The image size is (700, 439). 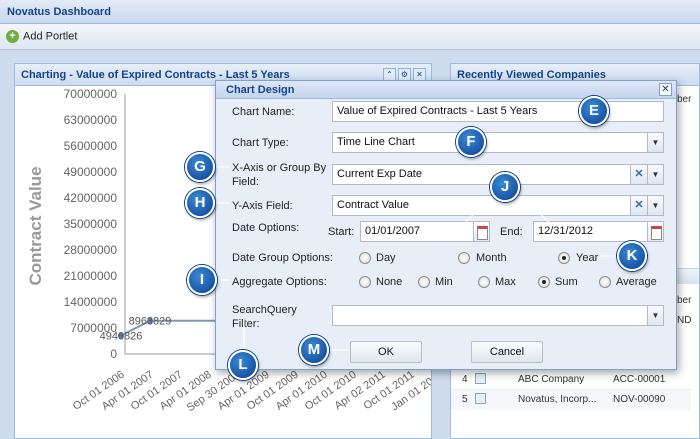 What do you see at coordinates (200, 203) in the screenshot?
I see `callout-badge-h: H` at bounding box center [200, 203].